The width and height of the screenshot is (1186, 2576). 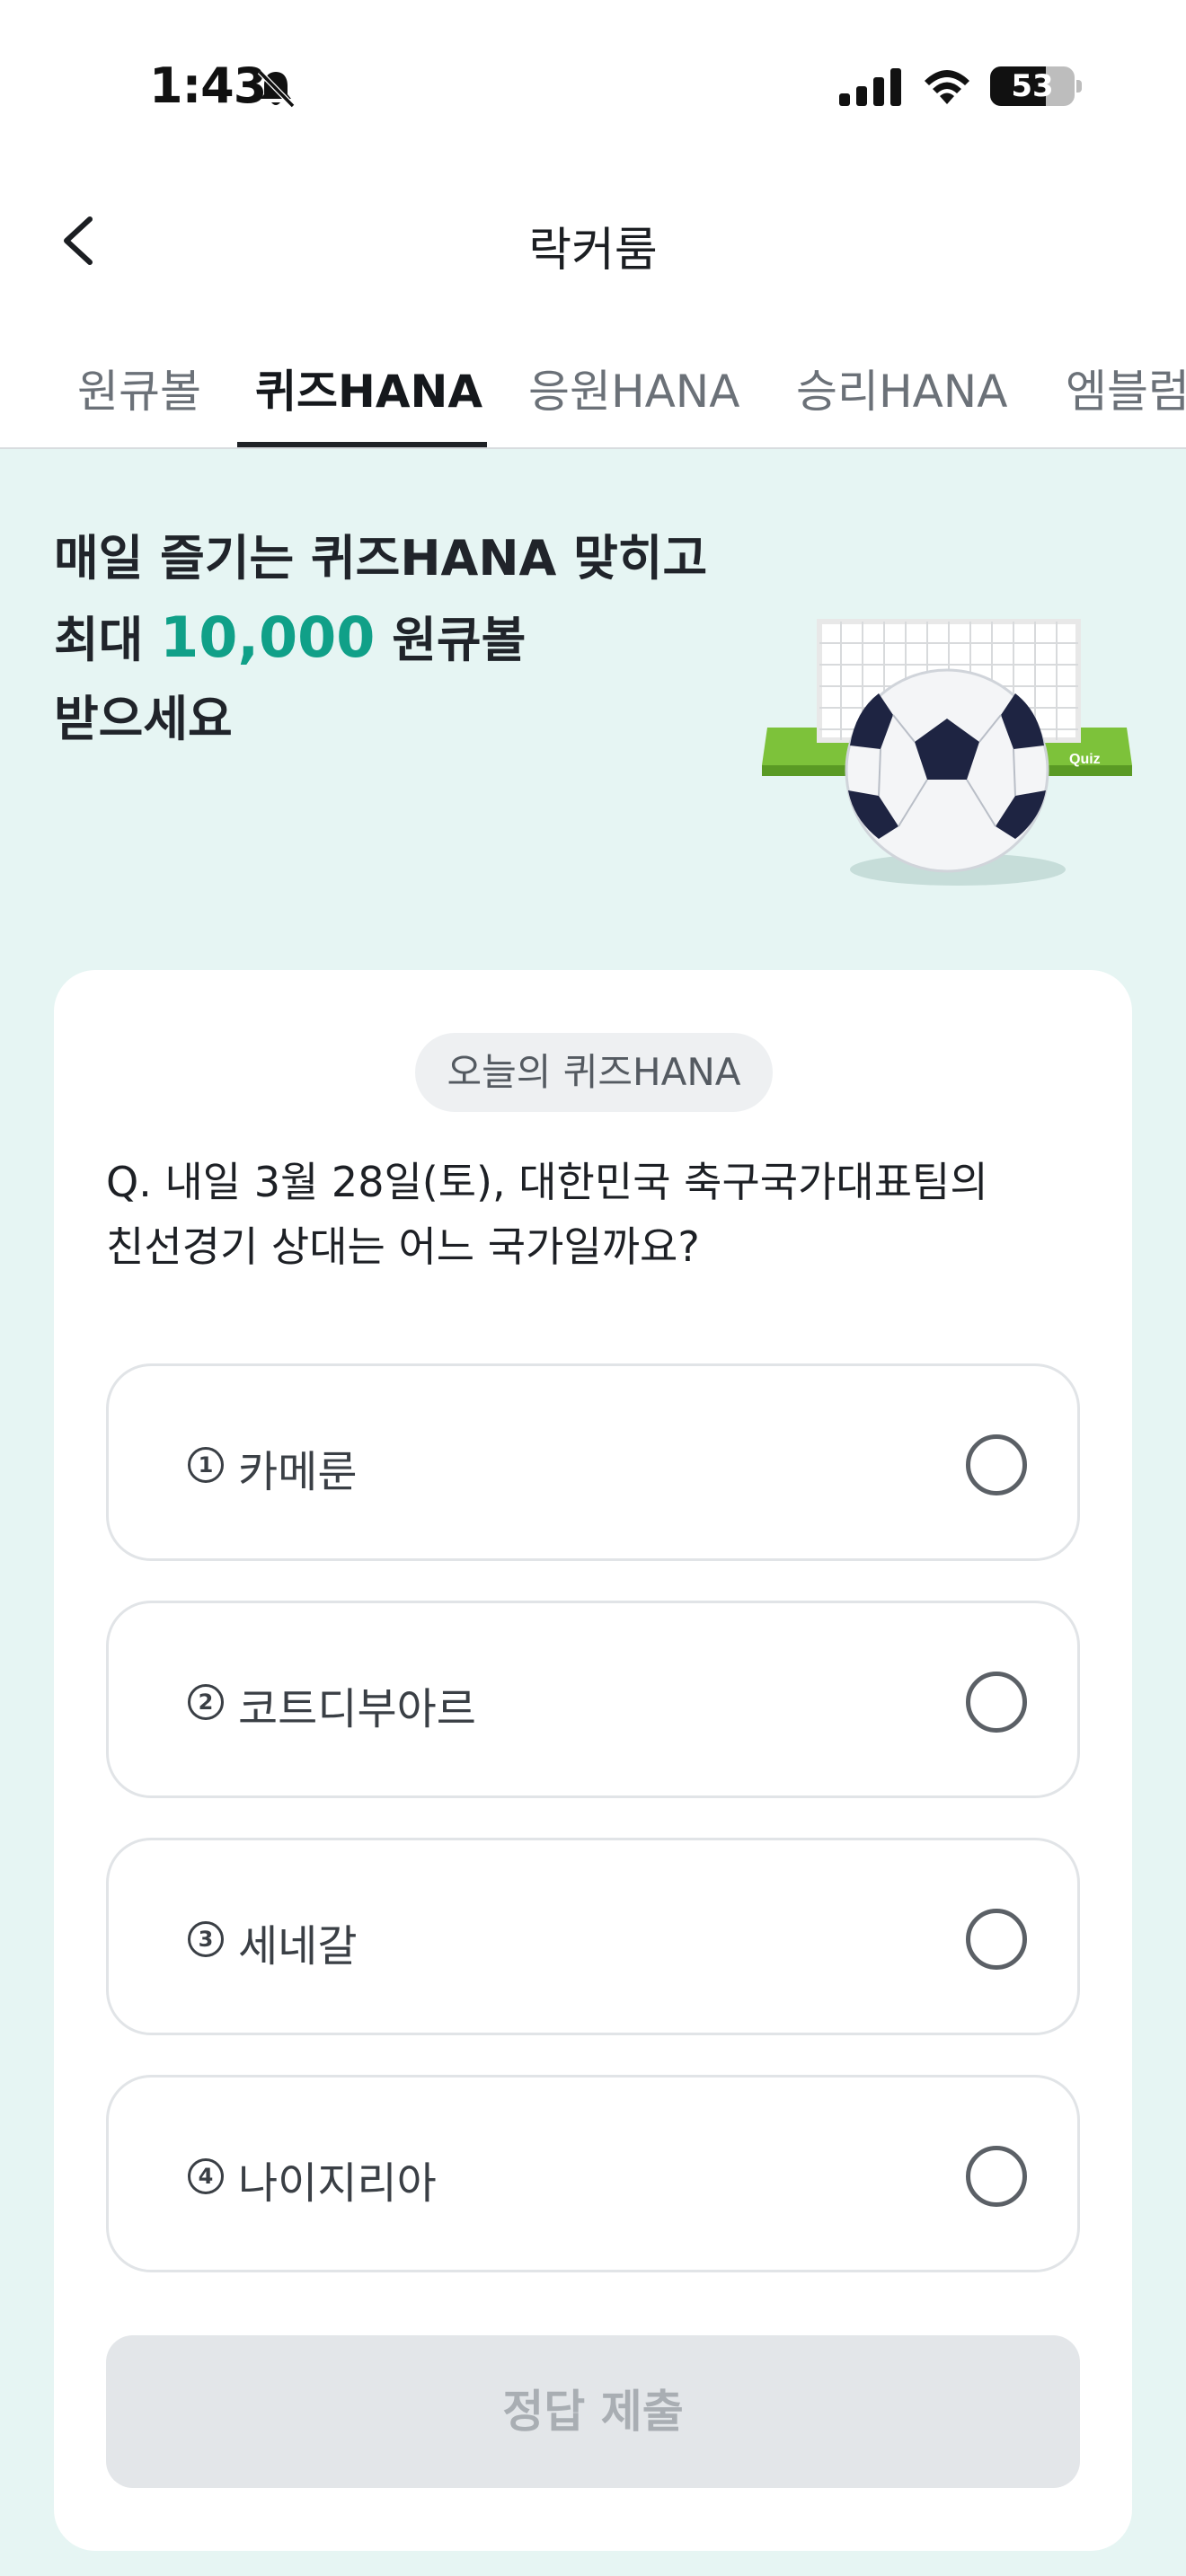 I want to click on wifi-icon, so click(x=947, y=87).